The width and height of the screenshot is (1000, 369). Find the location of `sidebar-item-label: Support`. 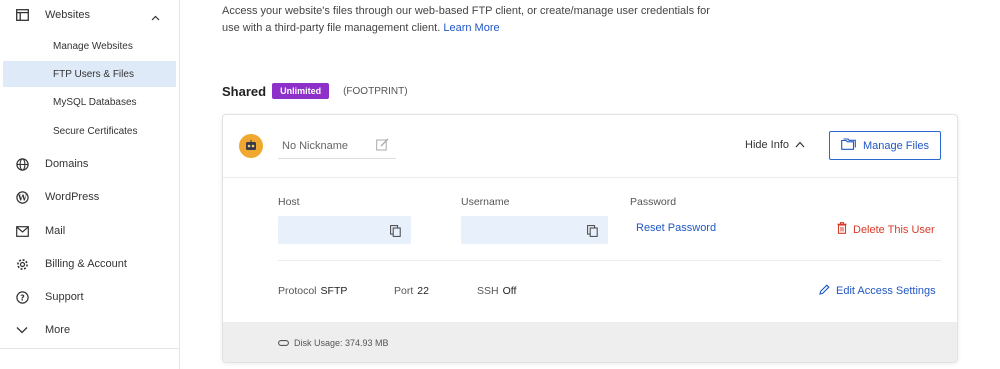

sidebar-item-label: Support is located at coordinates (64, 297).